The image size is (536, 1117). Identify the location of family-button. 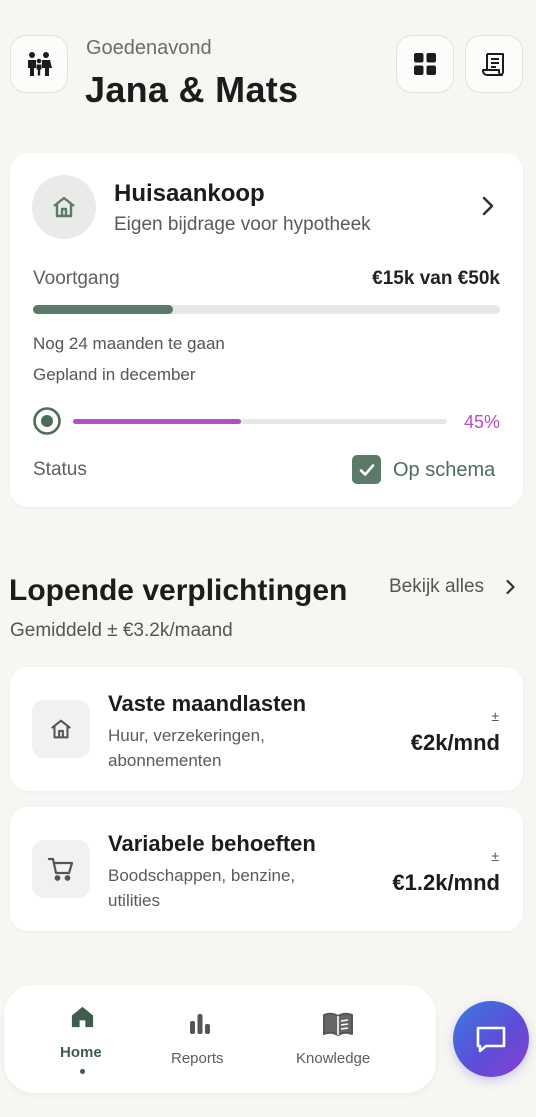
(39, 64).